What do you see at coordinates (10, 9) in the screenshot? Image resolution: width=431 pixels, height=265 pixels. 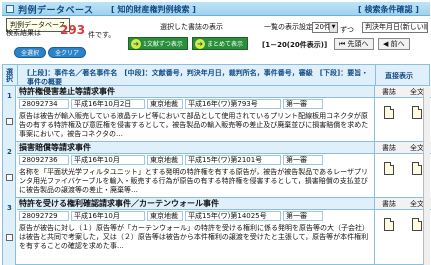 I see `database-icon` at bounding box center [10, 9].